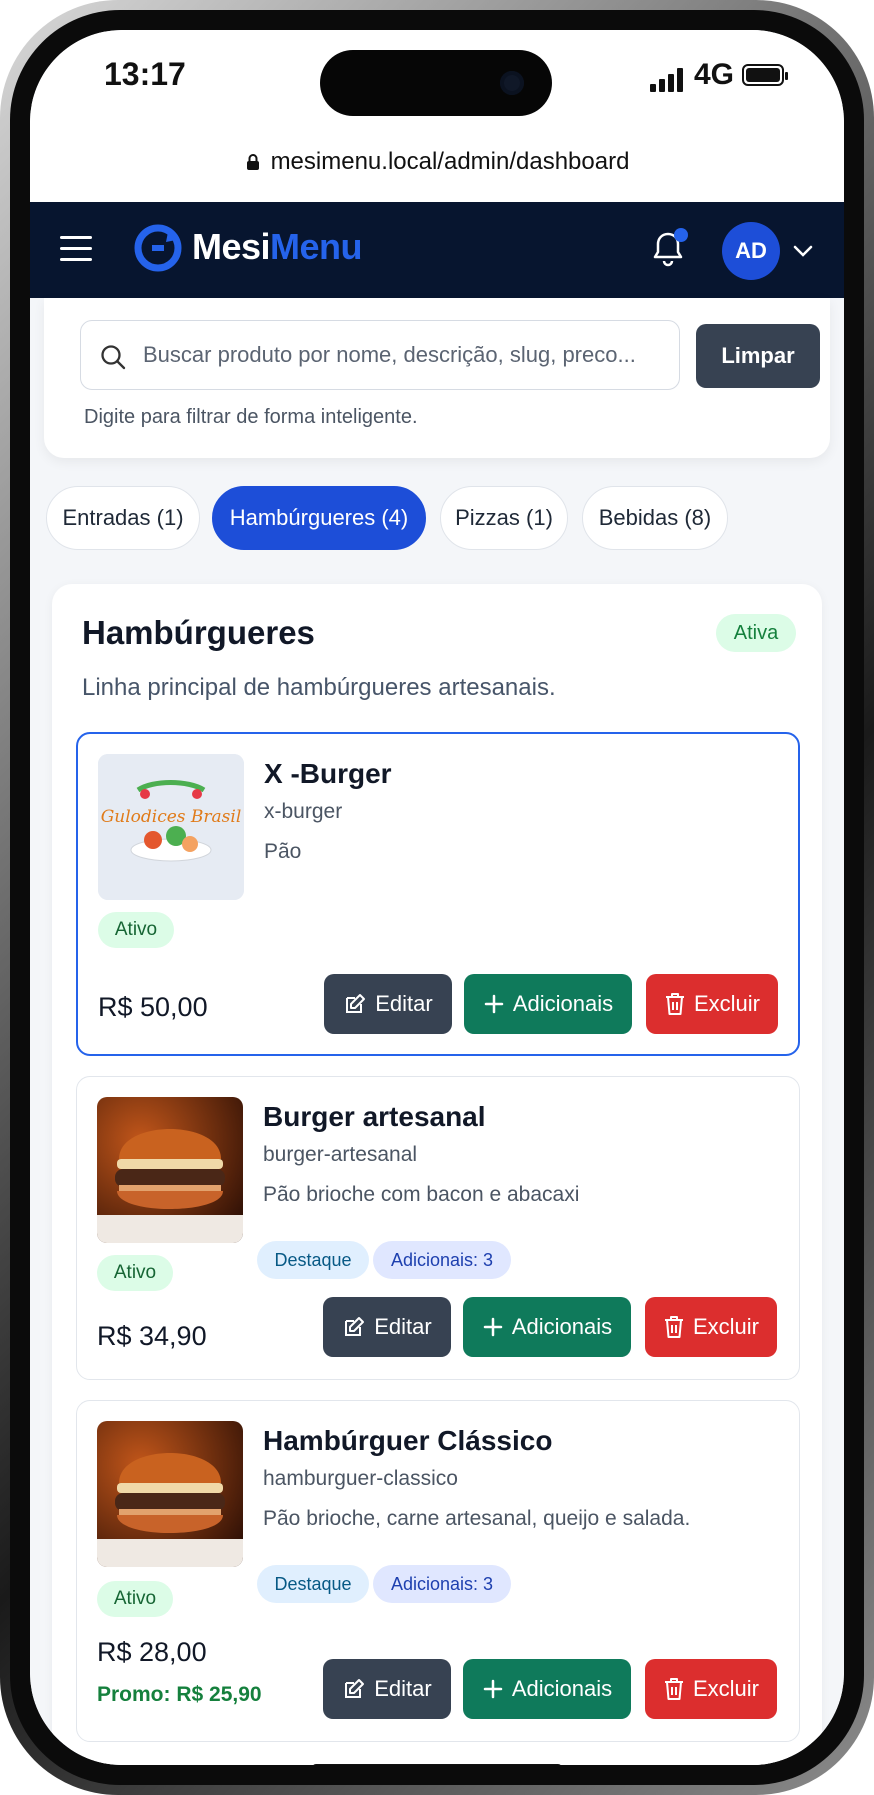 Image resolution: width=874 pixels, height=1795 pixels. What do you see at coordinates (655, 518) in the screenshot?
I see `tab-bebidas: Bebidas (8)` at bounding box center [655, 518].